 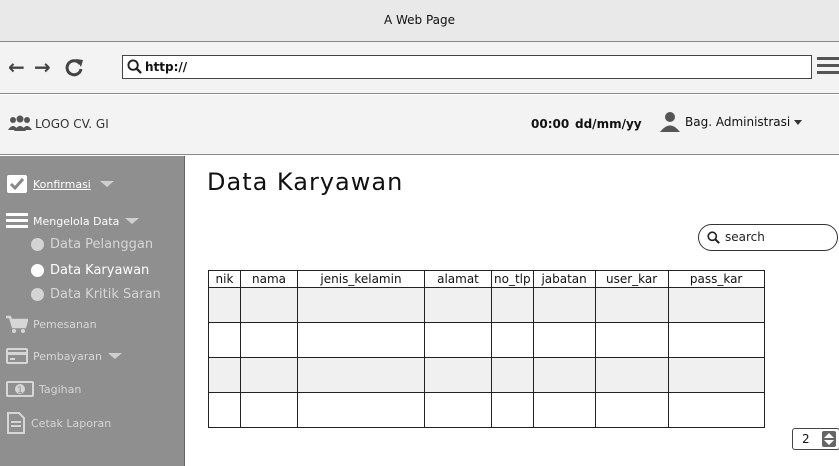 What do you see at coordinates (67, 356) in the screenshot?
I see `sidebar-item-label: Pembayaran` at bounding box center [67, 356].